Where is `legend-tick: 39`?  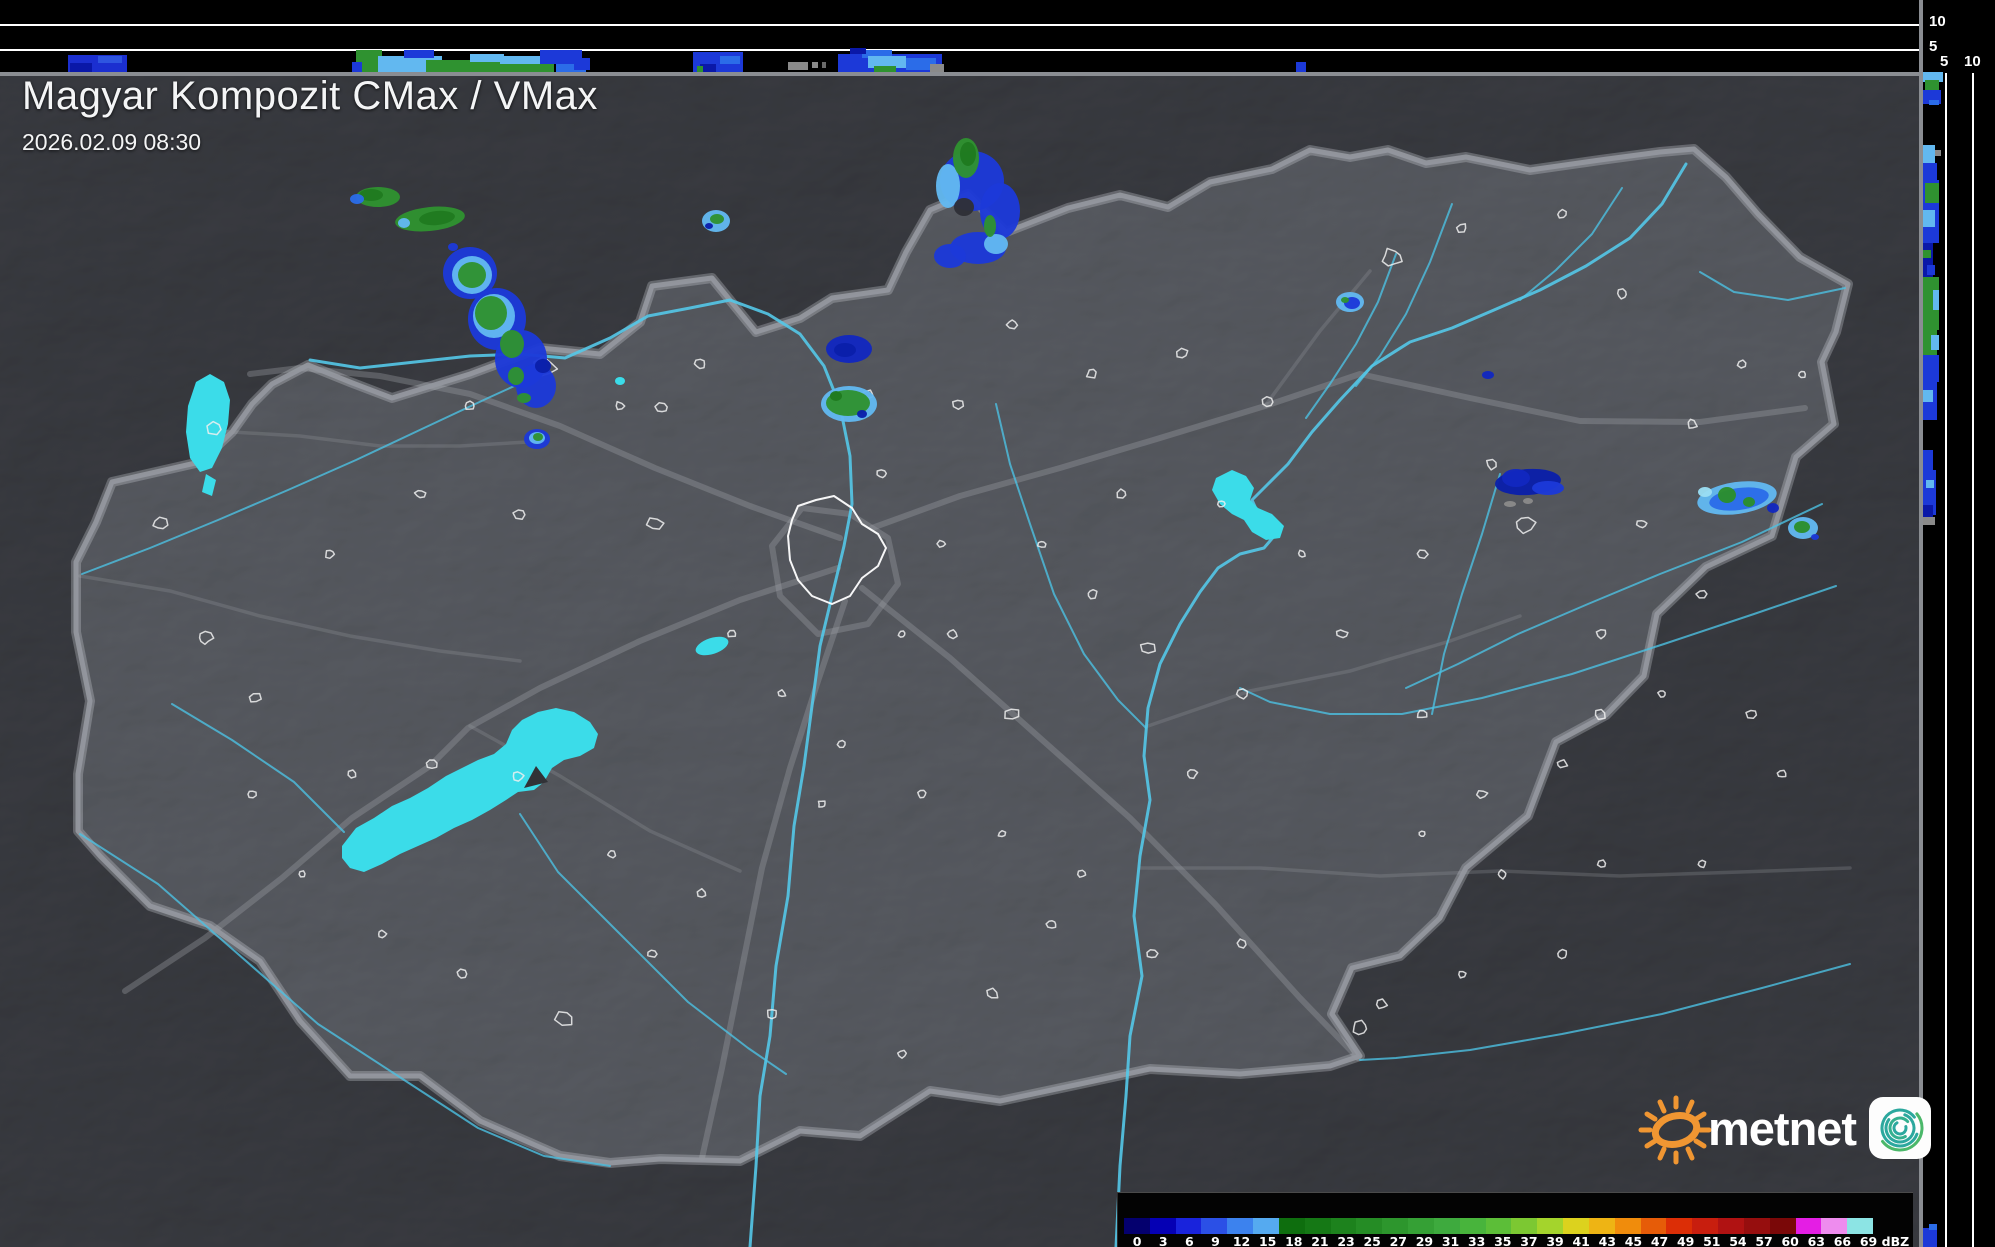 legend-tick: 39 is located at coordinates (1555, 1240).